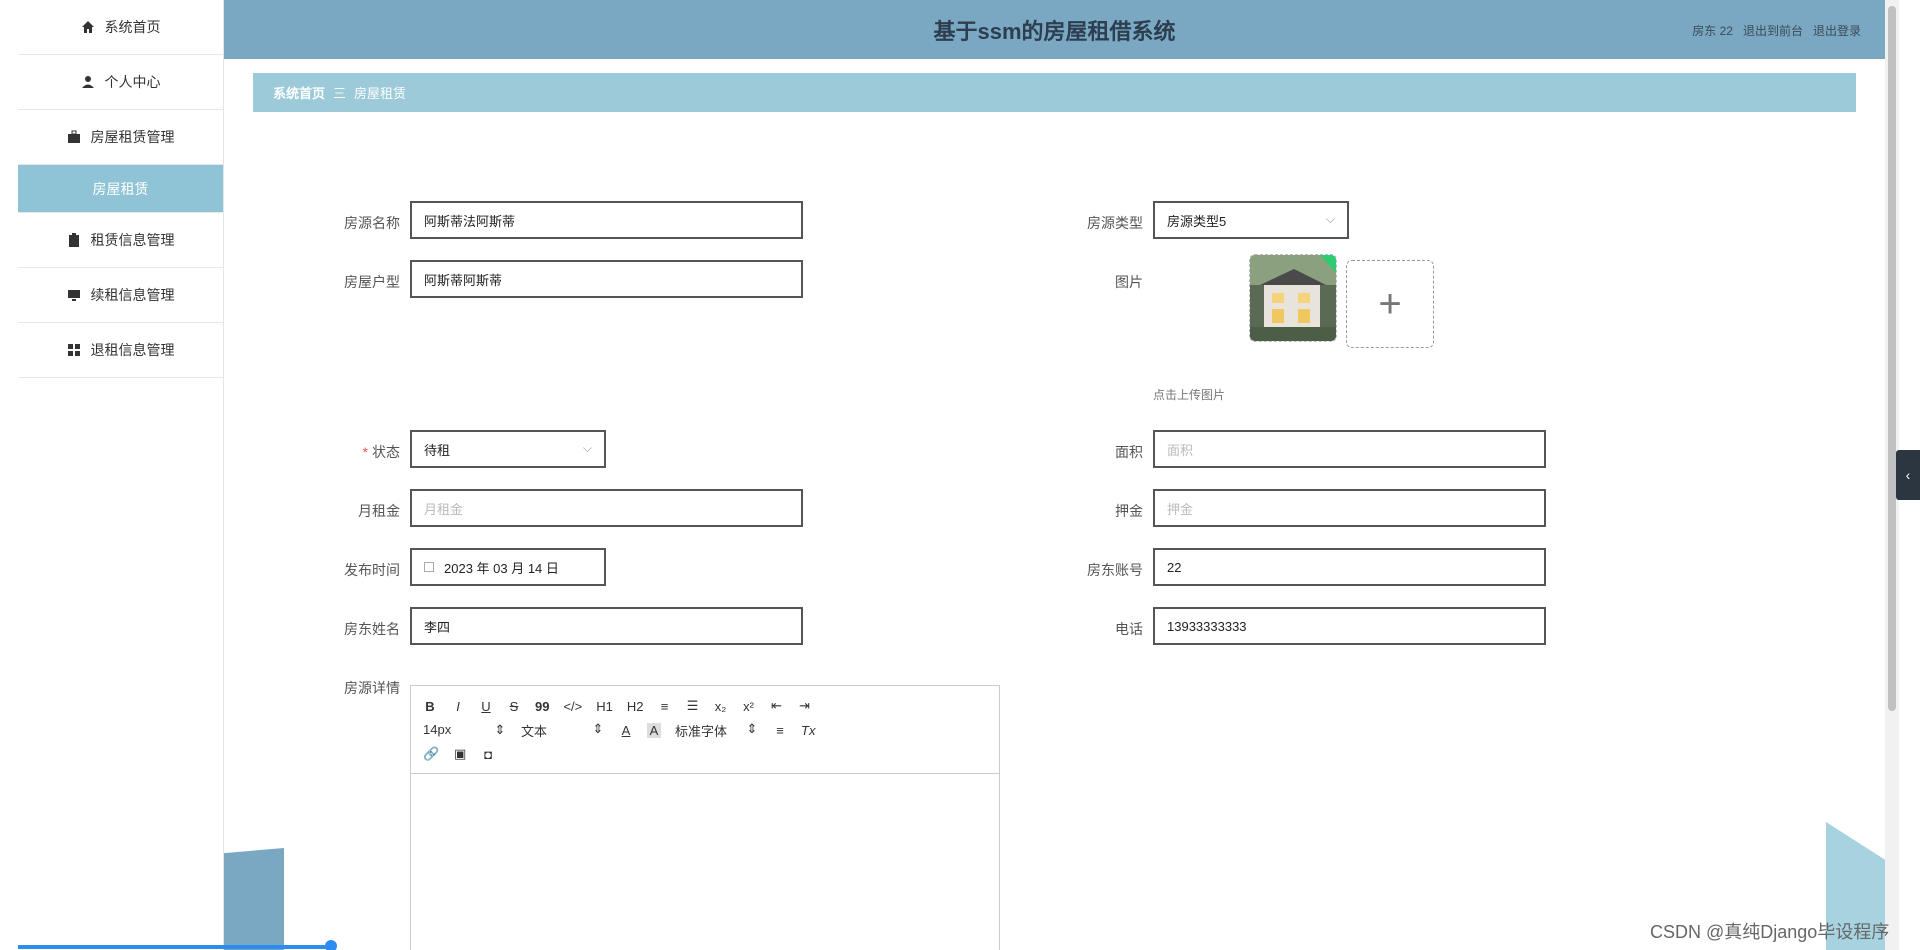  What do you see at coordinates (350, 452) in the screenshot?
I see `status-label: * 状态` at bounding box center [350, 452].